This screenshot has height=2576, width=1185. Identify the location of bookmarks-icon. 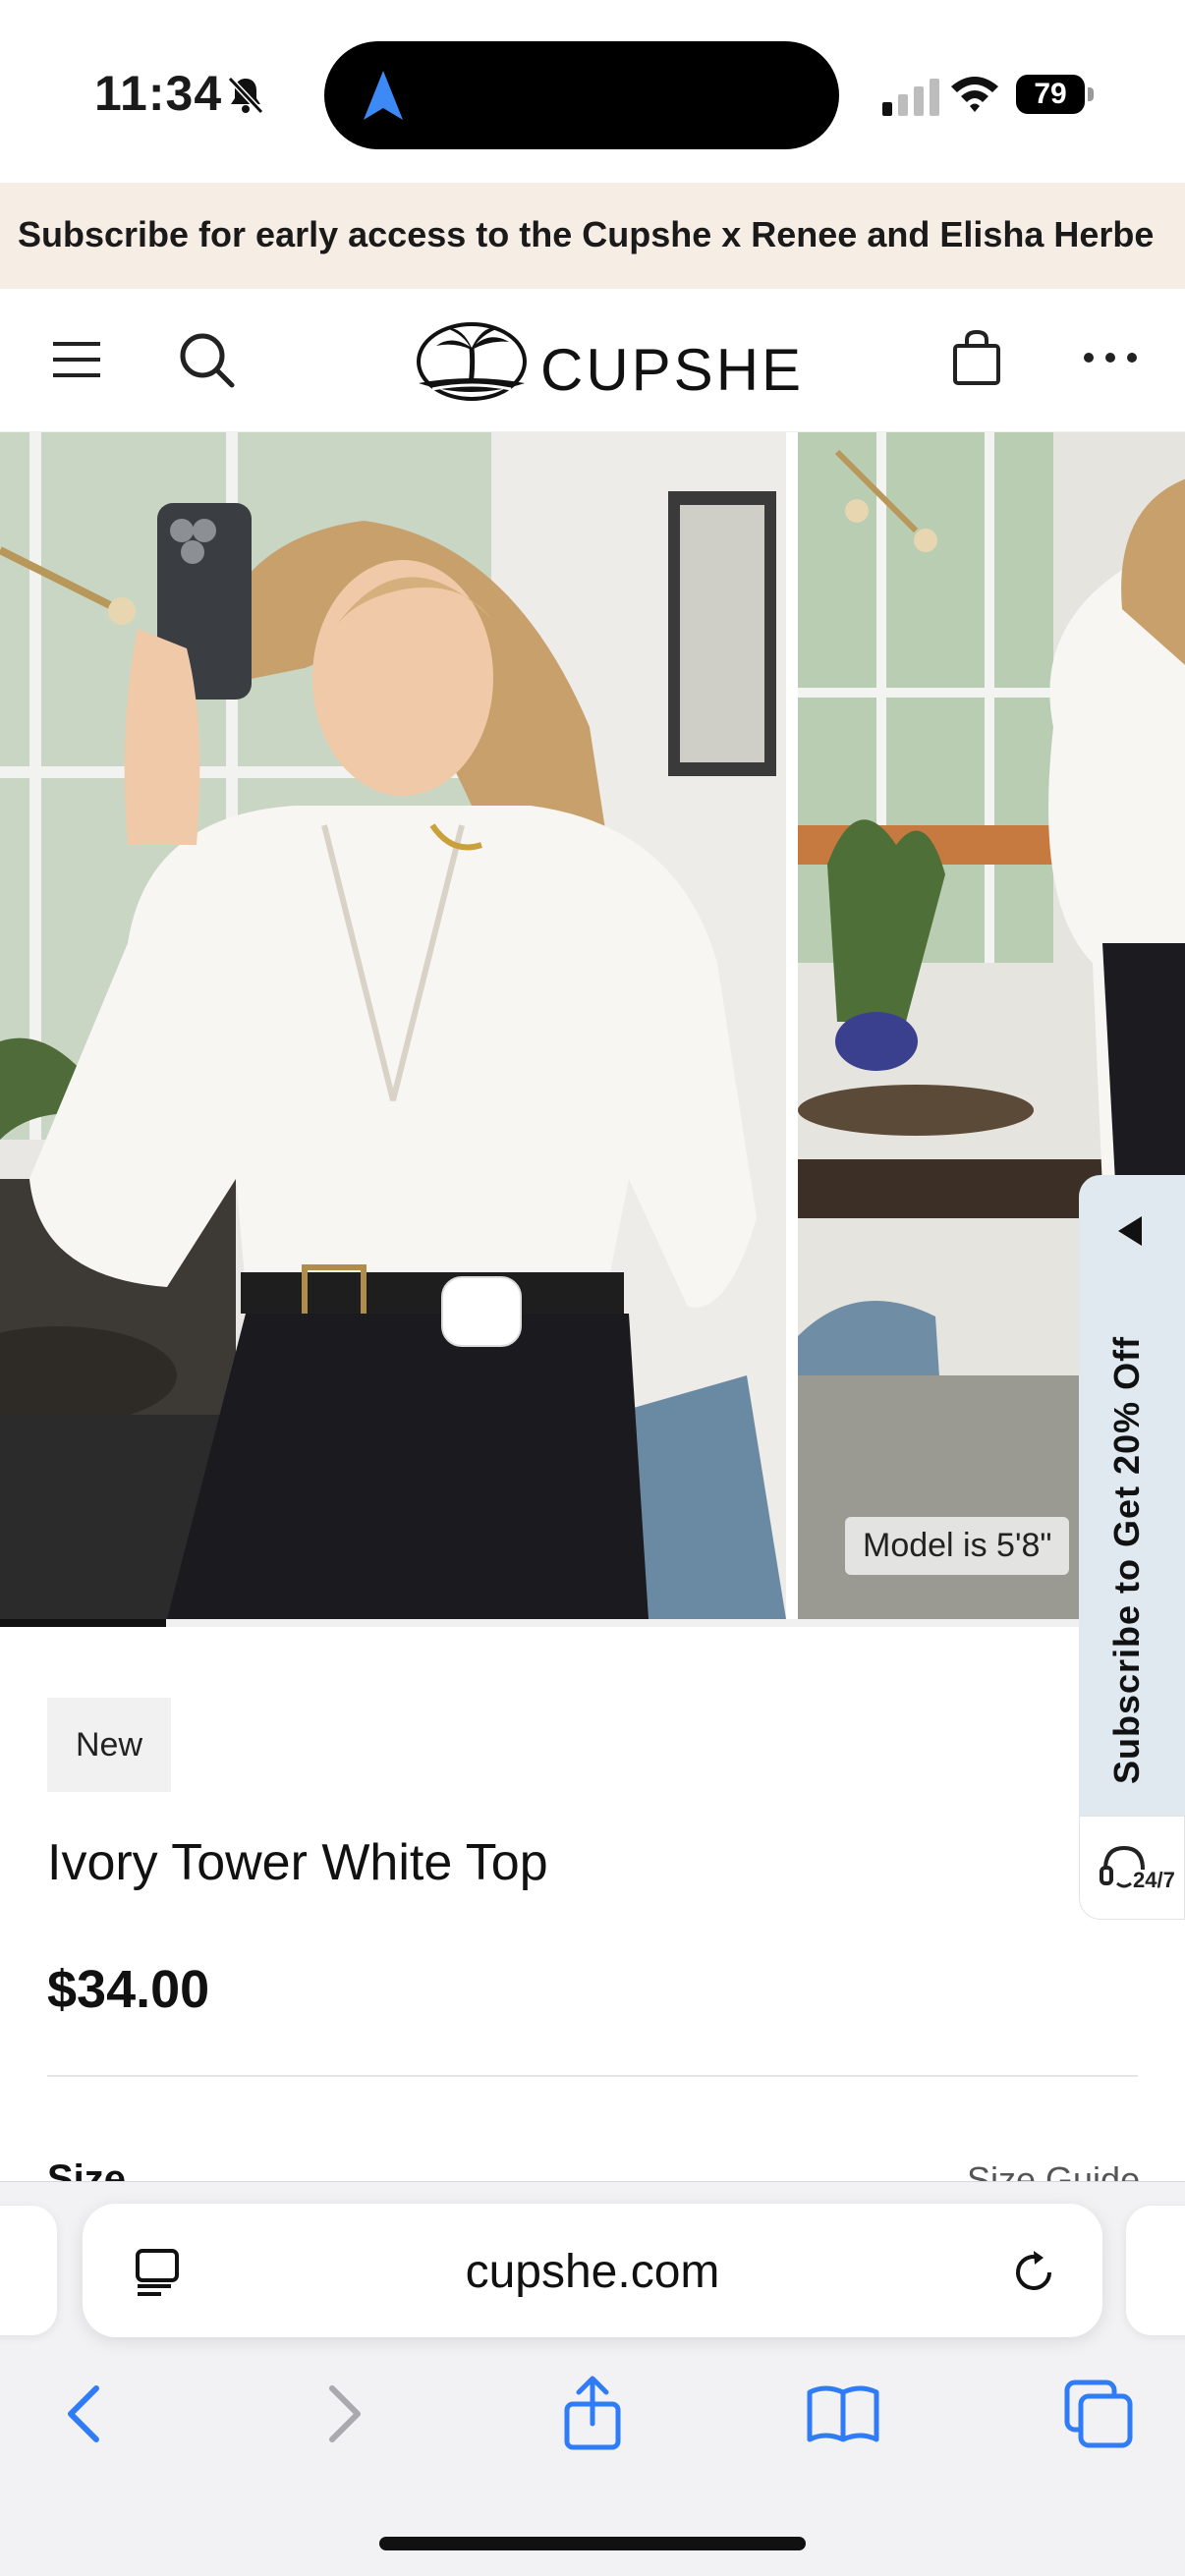
(843, 2414).